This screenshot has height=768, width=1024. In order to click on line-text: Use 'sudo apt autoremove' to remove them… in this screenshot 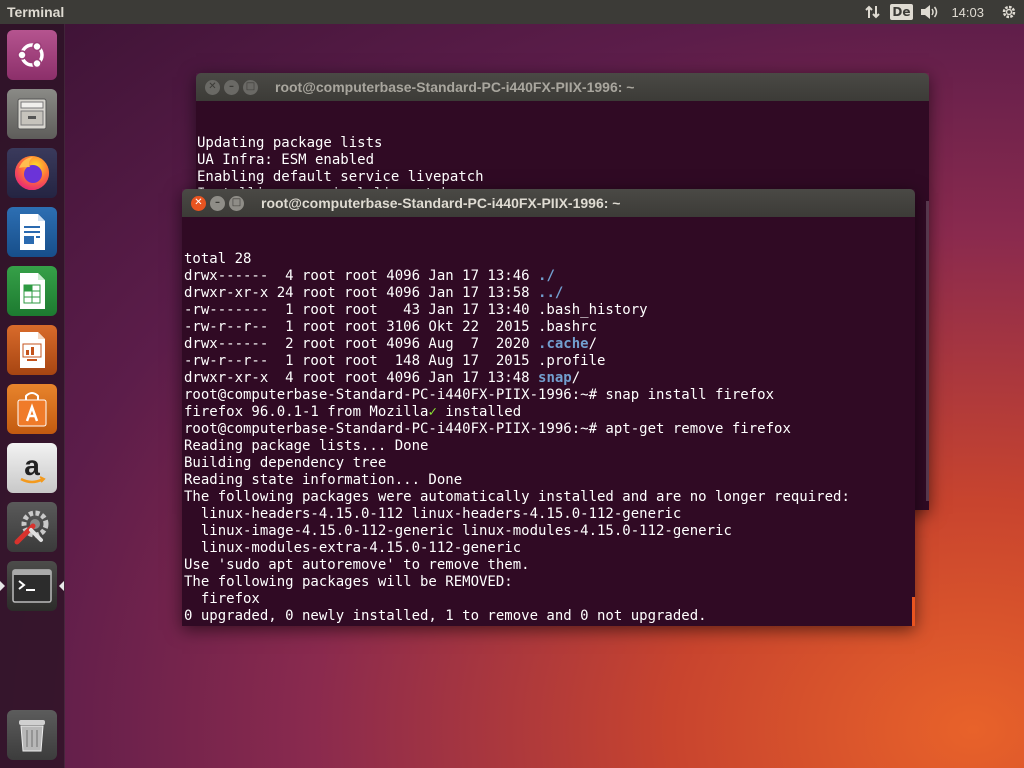, I will do `click(357, 565)`.